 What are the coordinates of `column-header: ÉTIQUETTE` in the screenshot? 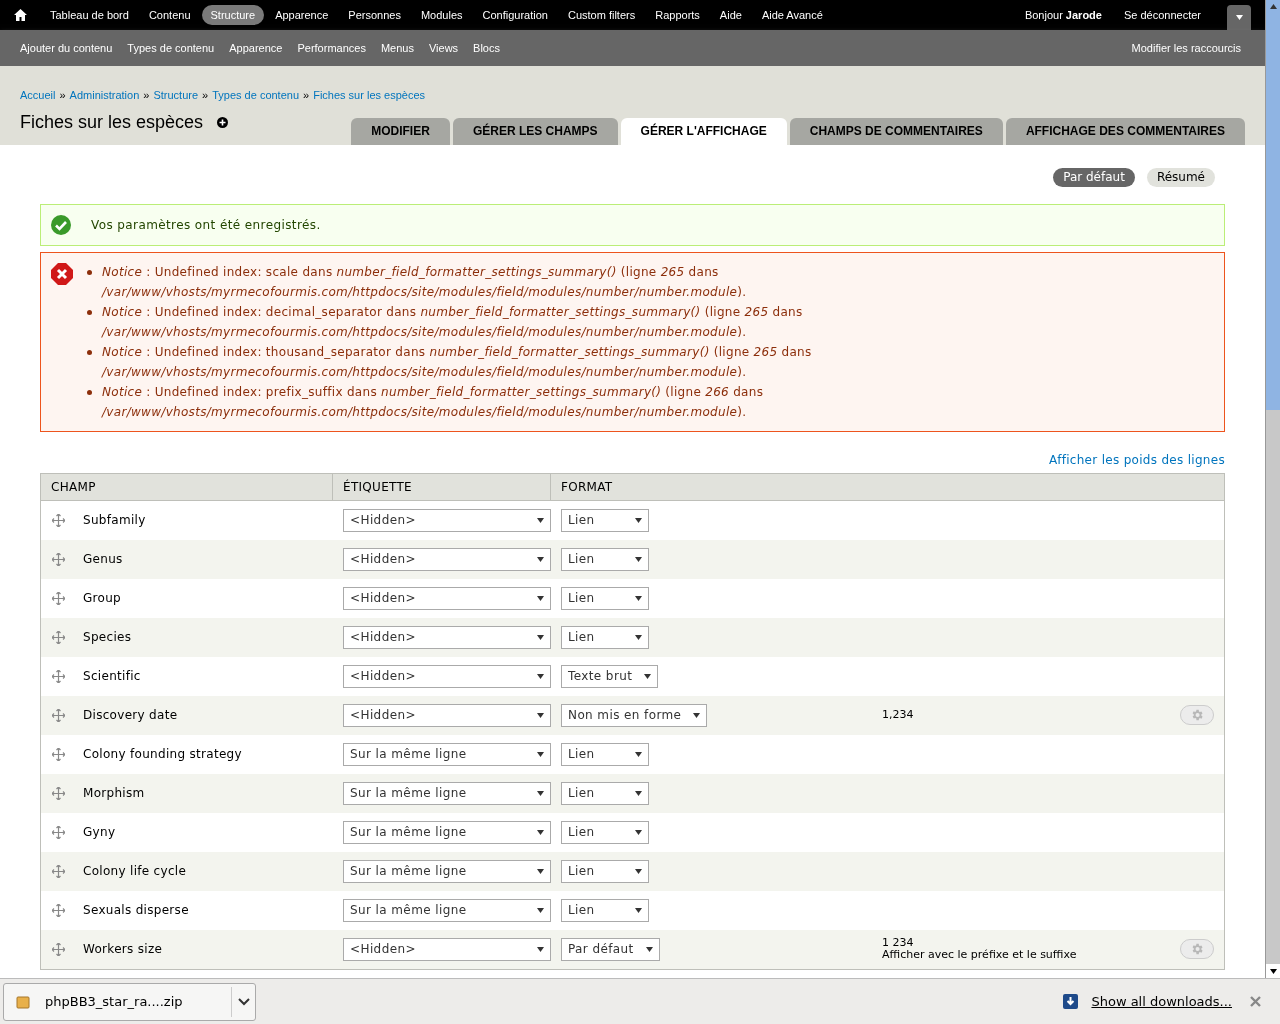 It's located at (442, 486).